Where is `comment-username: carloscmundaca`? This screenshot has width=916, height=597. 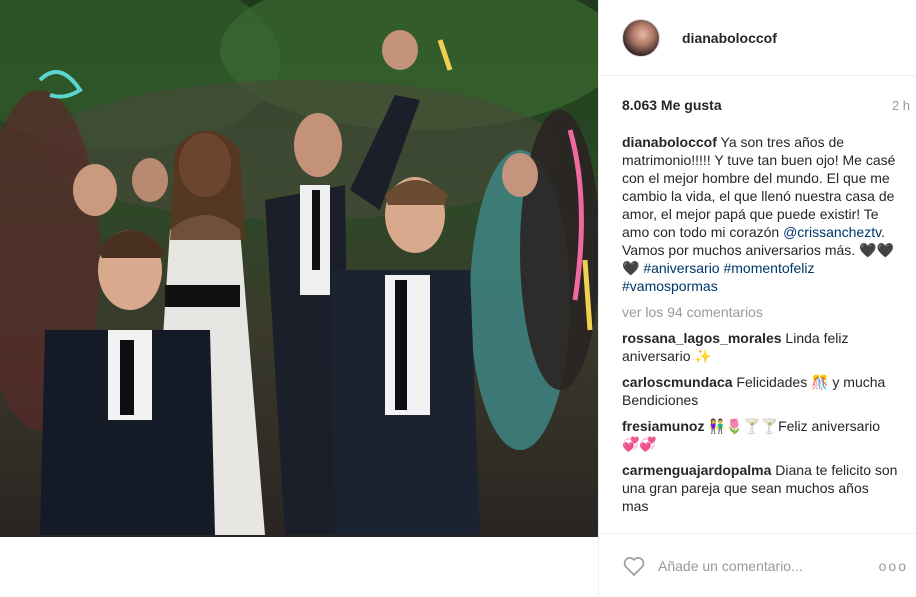
comment-username: carloscmundaca is located at coordinates (677, 382).